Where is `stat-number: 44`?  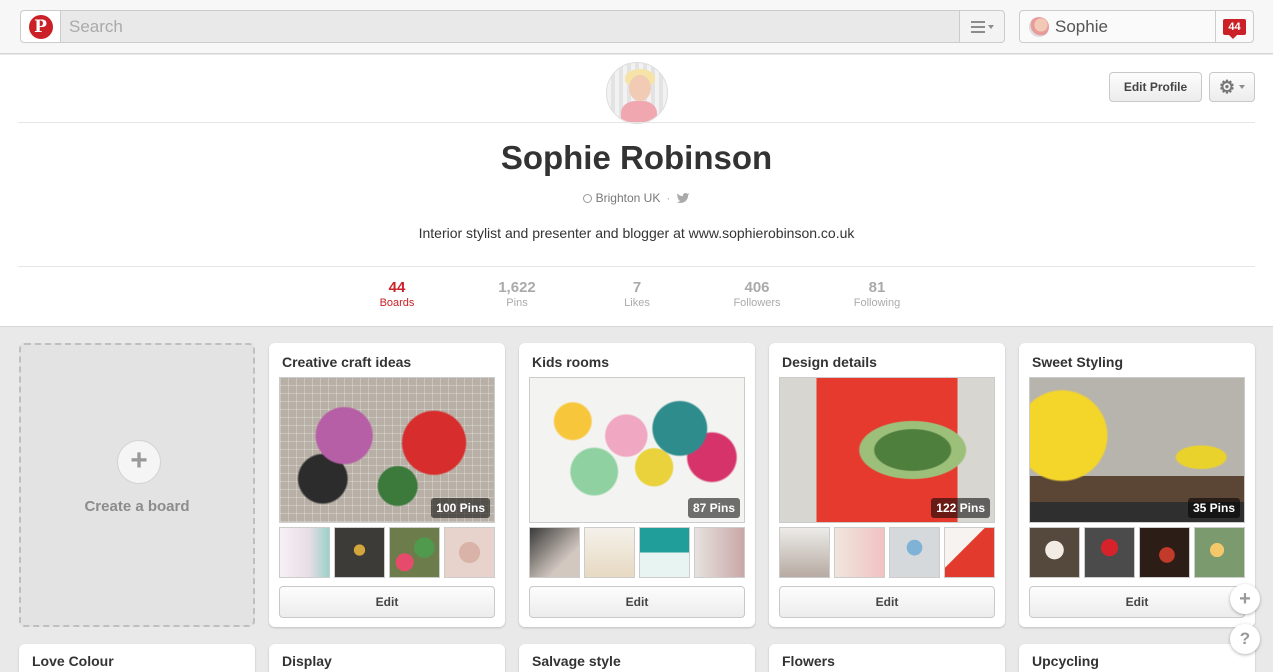 stat-number: 44 is located at coordinates (397, 287).